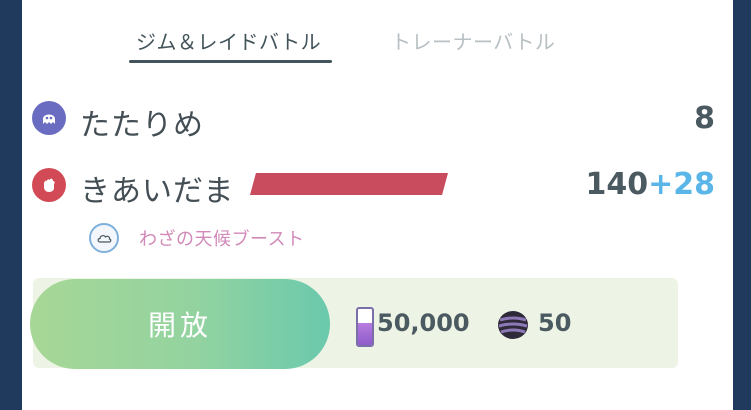  Describe the element at coordinates (423, 323) in the screenshot. I see `stardust-cost: 50,000` at that location.